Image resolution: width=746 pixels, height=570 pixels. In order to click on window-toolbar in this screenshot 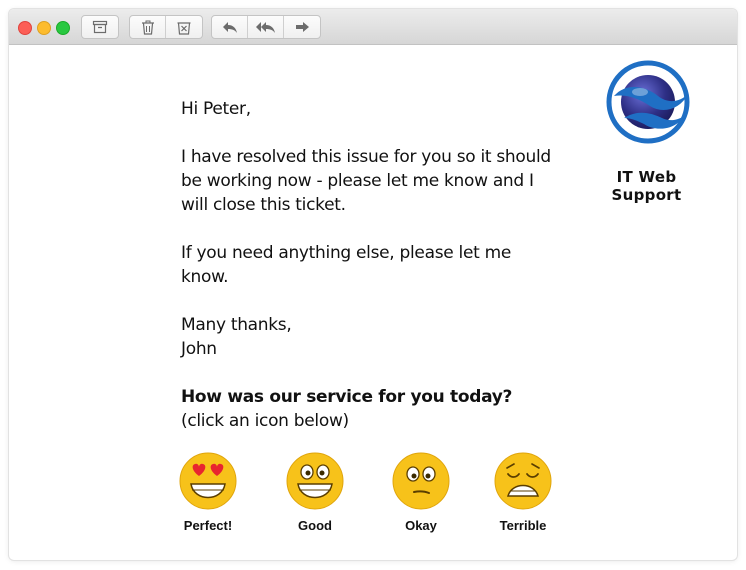, I will do `click(373, 27)`.